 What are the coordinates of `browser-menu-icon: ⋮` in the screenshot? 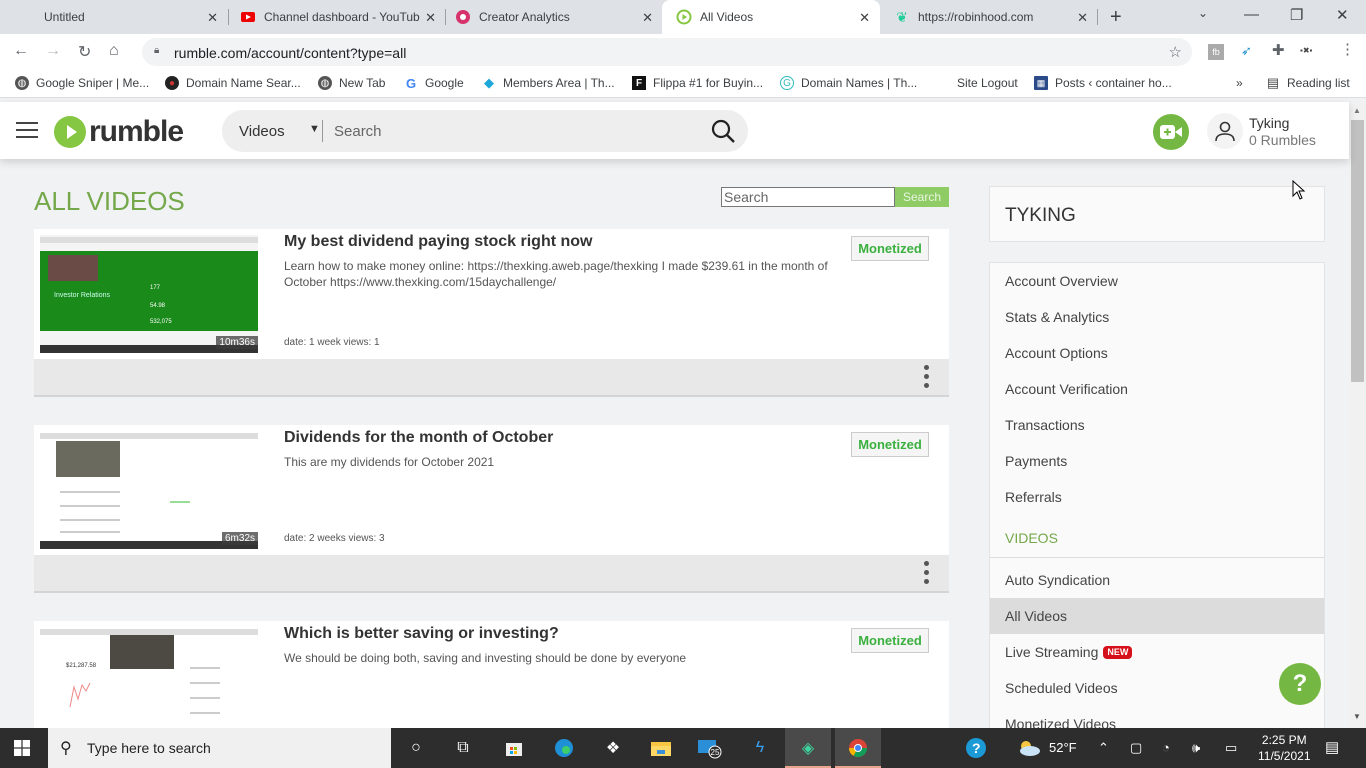 It's located at (1347, 49).